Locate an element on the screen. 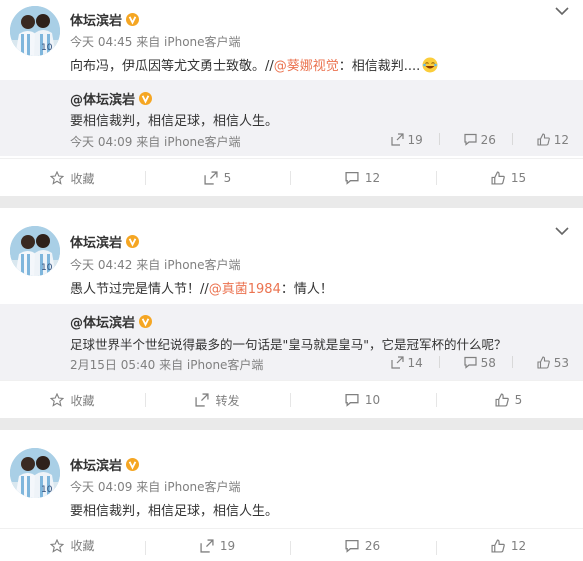 The width and height of the screenshot is (583, 561). comment-count: 26 is located at coordinates (480, 140).